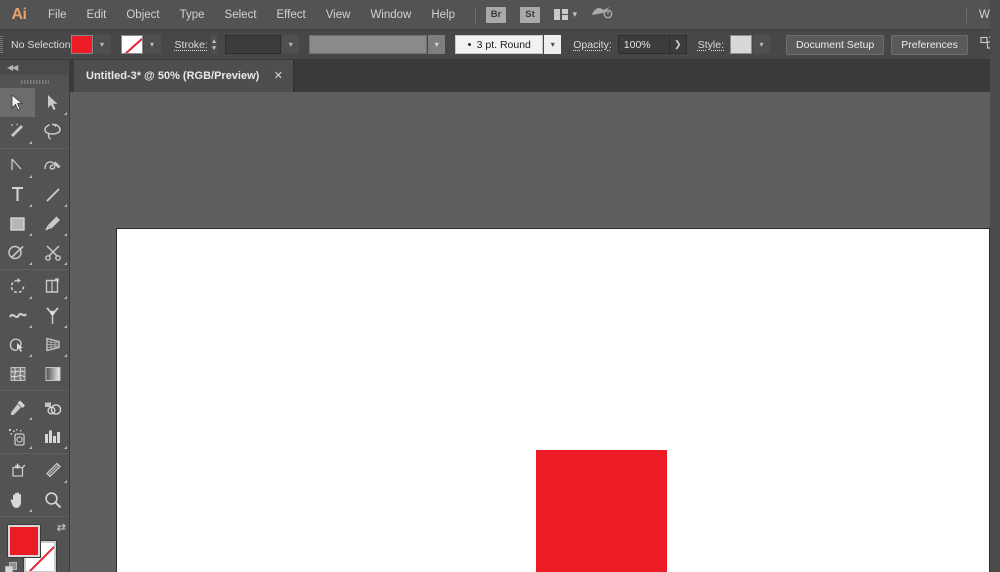  I want to click on stroke-swatch-group: ▾, so click(140, 44).